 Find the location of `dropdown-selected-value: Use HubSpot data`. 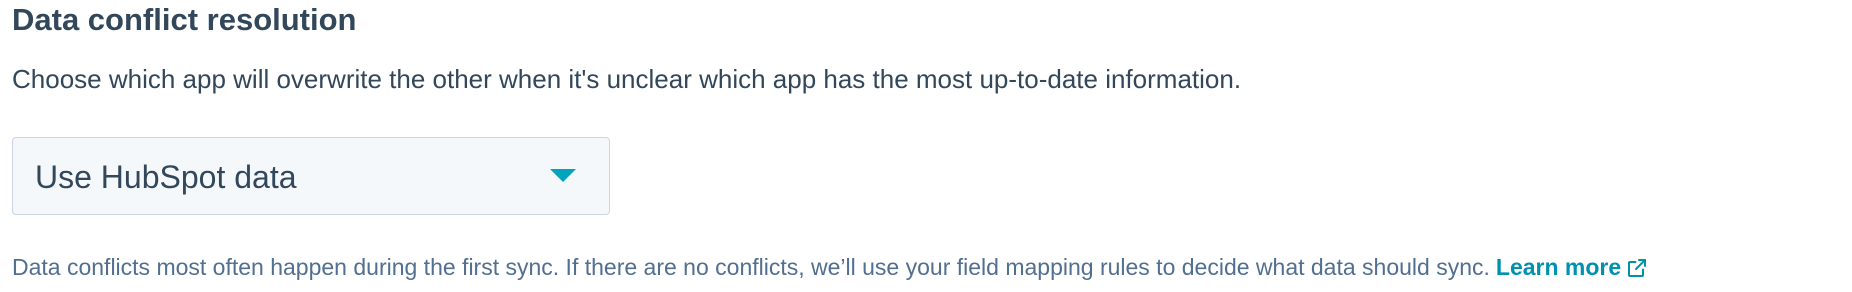

dropdown-selected-value: Use HubSpot data is located at coordinates (166, 177).